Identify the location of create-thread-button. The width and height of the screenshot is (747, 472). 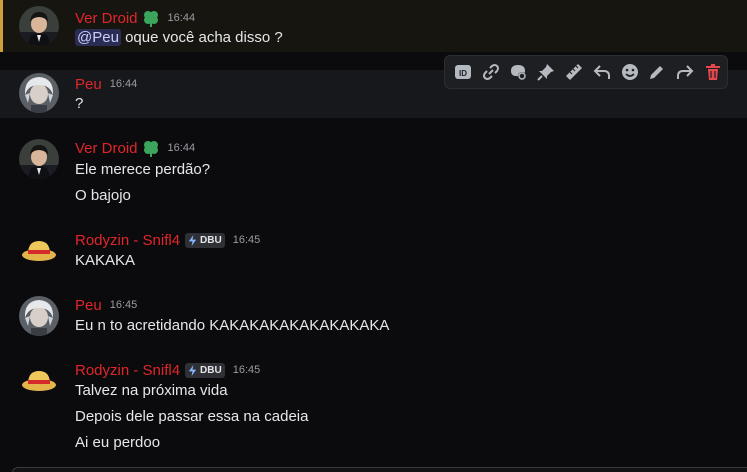
(519, 72).